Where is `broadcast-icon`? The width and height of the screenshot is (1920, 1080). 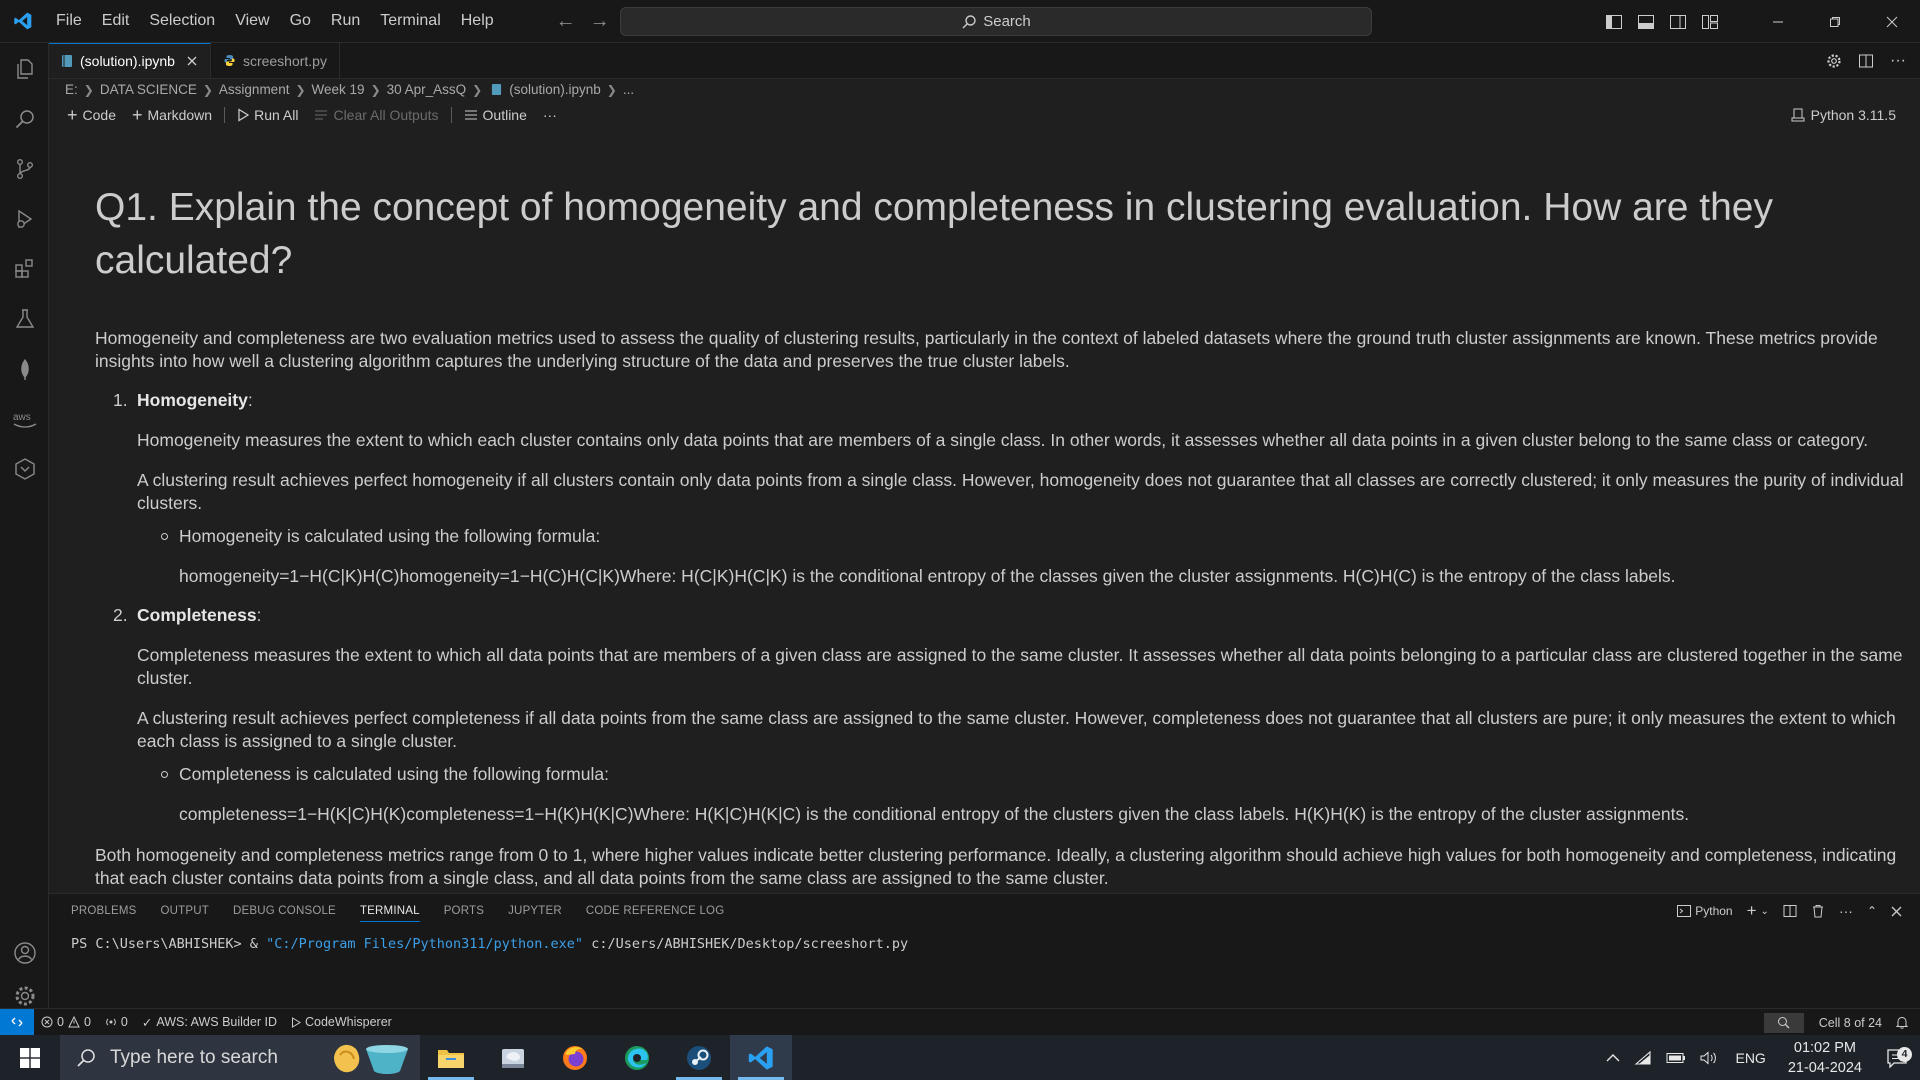 broadcast-icon is located at coordinates (111, 1022).